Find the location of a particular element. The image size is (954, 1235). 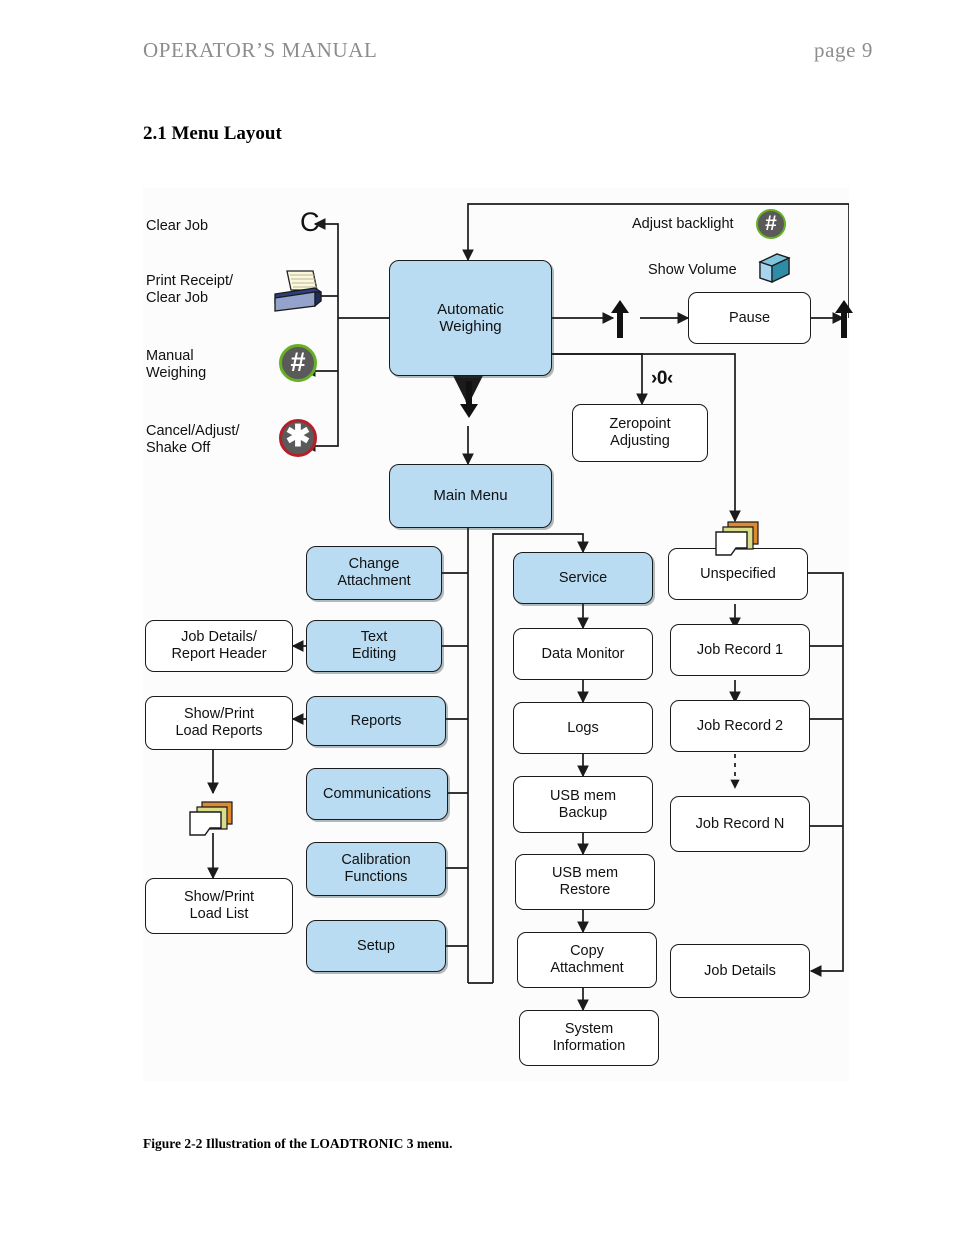

node-copy-attachment: Copy Attachment is located at coordinates (587, 960).